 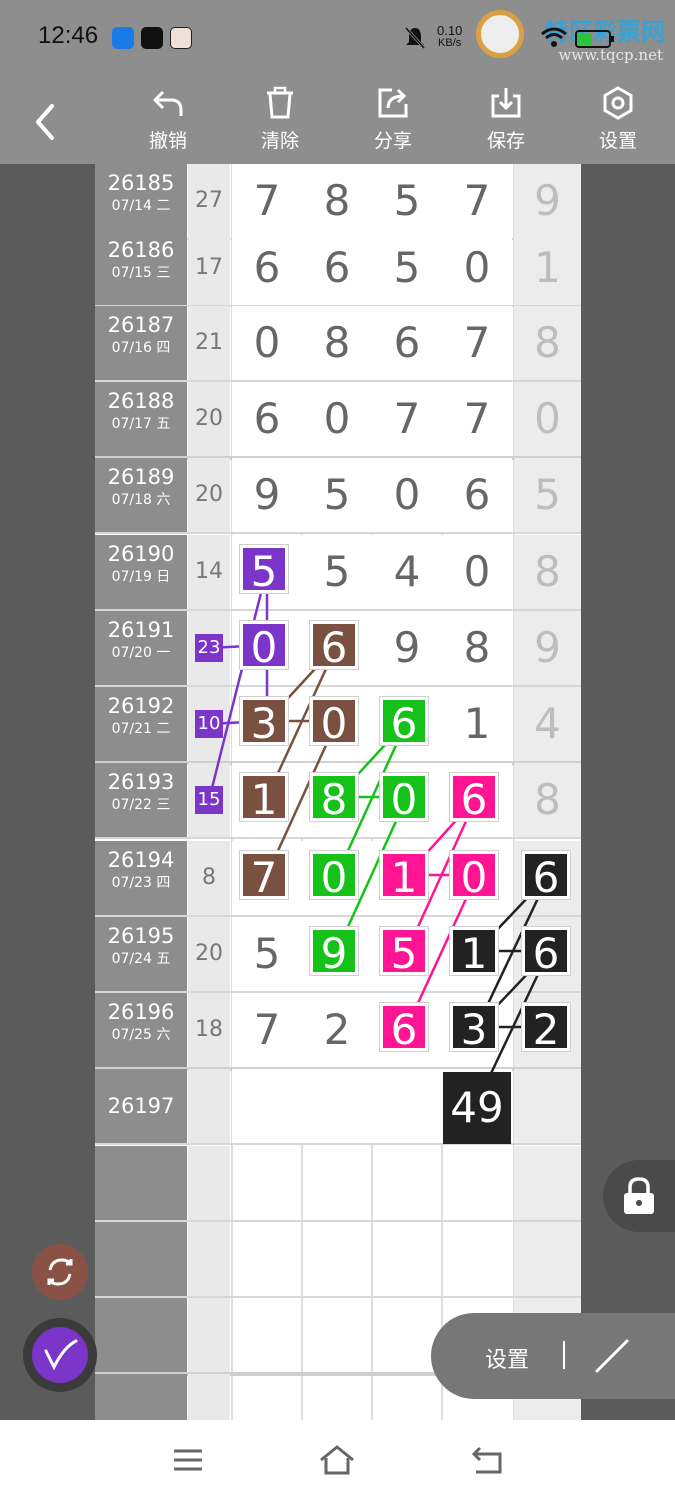 What do you see at coordinates (168, 119) in the screenshot?
I see `undo-button: 撤销` at bounding box center [168, 119].